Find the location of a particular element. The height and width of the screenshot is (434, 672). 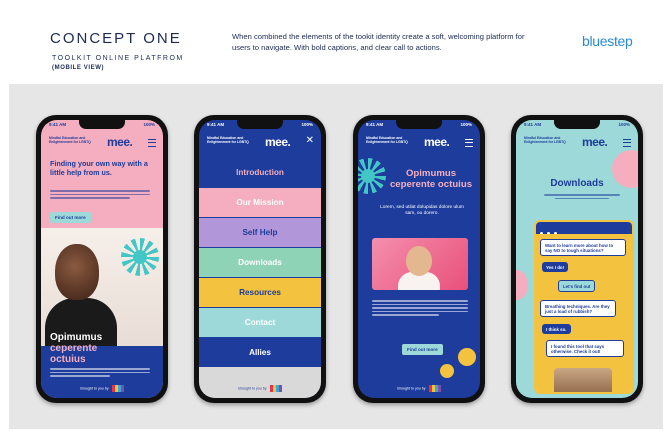

hero-photo is located at coordinates (102, 287).